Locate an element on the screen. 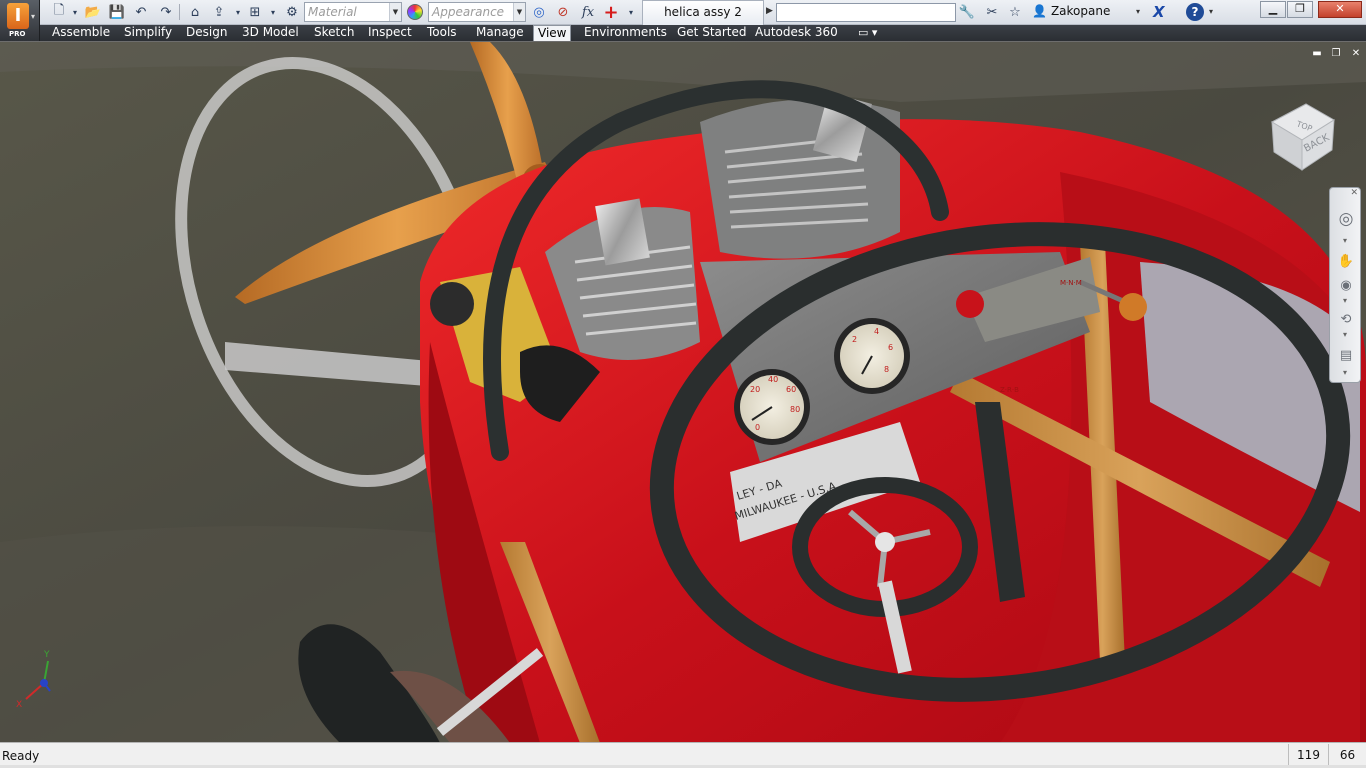 This screenshot has width=1366, height=768. viewport-close-icon: ✕ is located at coordinates (1356, 54).